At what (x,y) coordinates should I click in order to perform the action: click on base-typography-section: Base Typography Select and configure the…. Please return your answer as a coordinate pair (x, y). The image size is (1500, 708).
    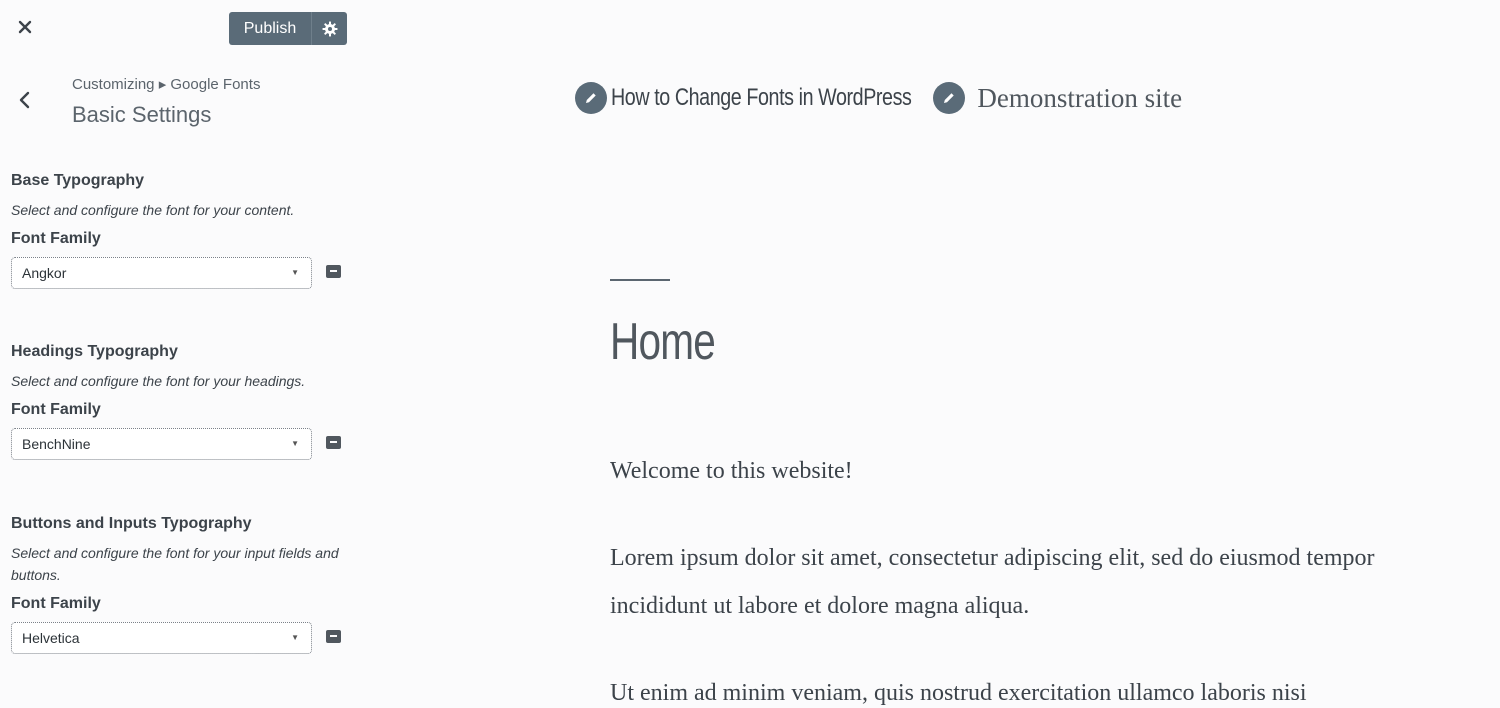
    Looking at the image, I should click on (181, 230).